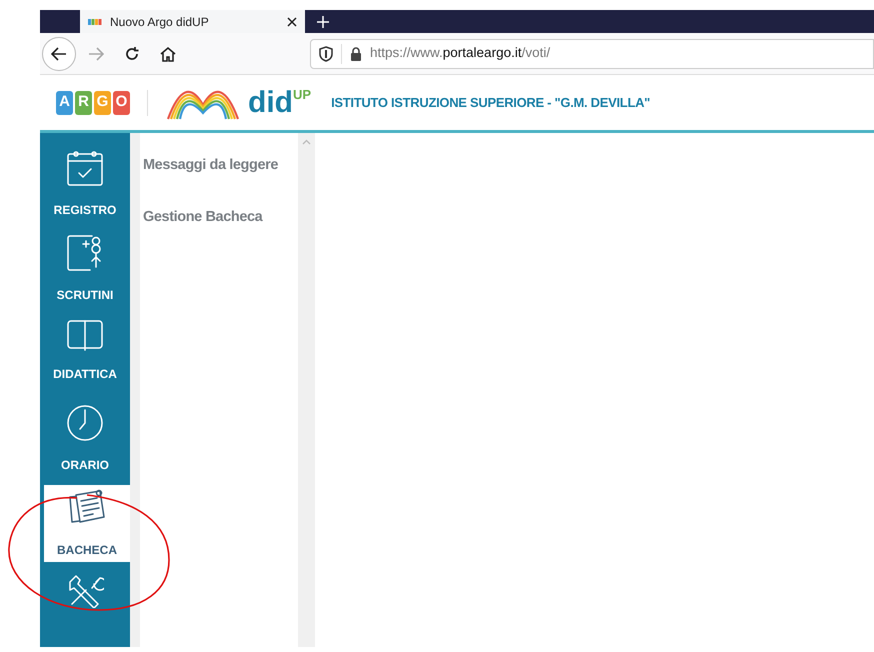 The image size is (874, 652). Describe the element at coordinates (87, 523) in the screenshot. I see `sidebar-item: BACHECA` at that location.